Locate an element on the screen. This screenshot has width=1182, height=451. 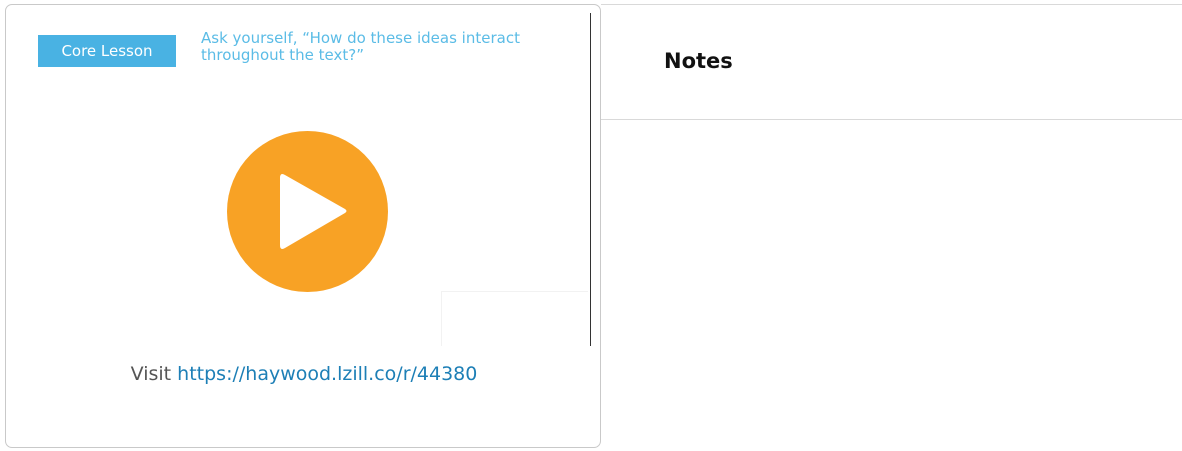
lesson-link: https://haywood.lzill.co/r/44380 is located at coordinates (327, 374).